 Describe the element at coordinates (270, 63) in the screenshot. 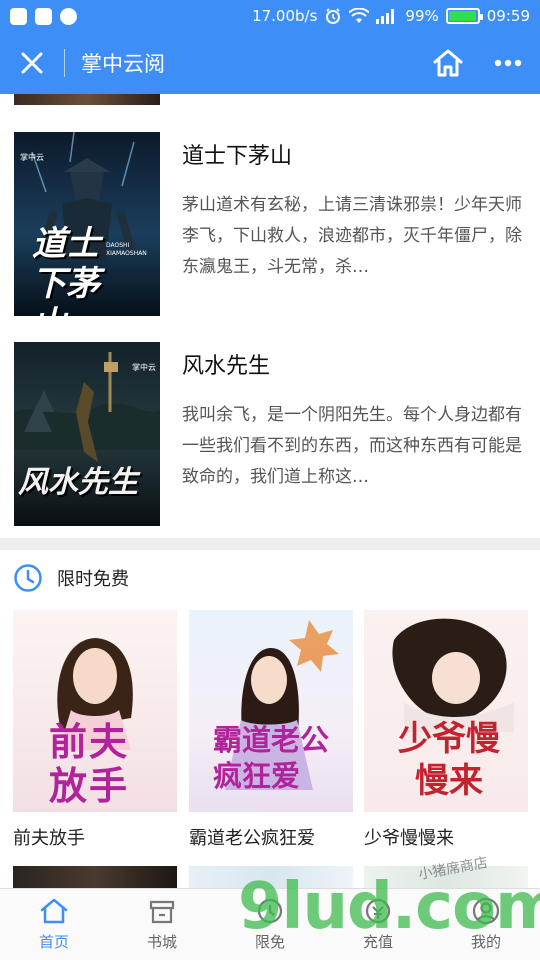

I see `title-bar: 掌中云阅` at that location.